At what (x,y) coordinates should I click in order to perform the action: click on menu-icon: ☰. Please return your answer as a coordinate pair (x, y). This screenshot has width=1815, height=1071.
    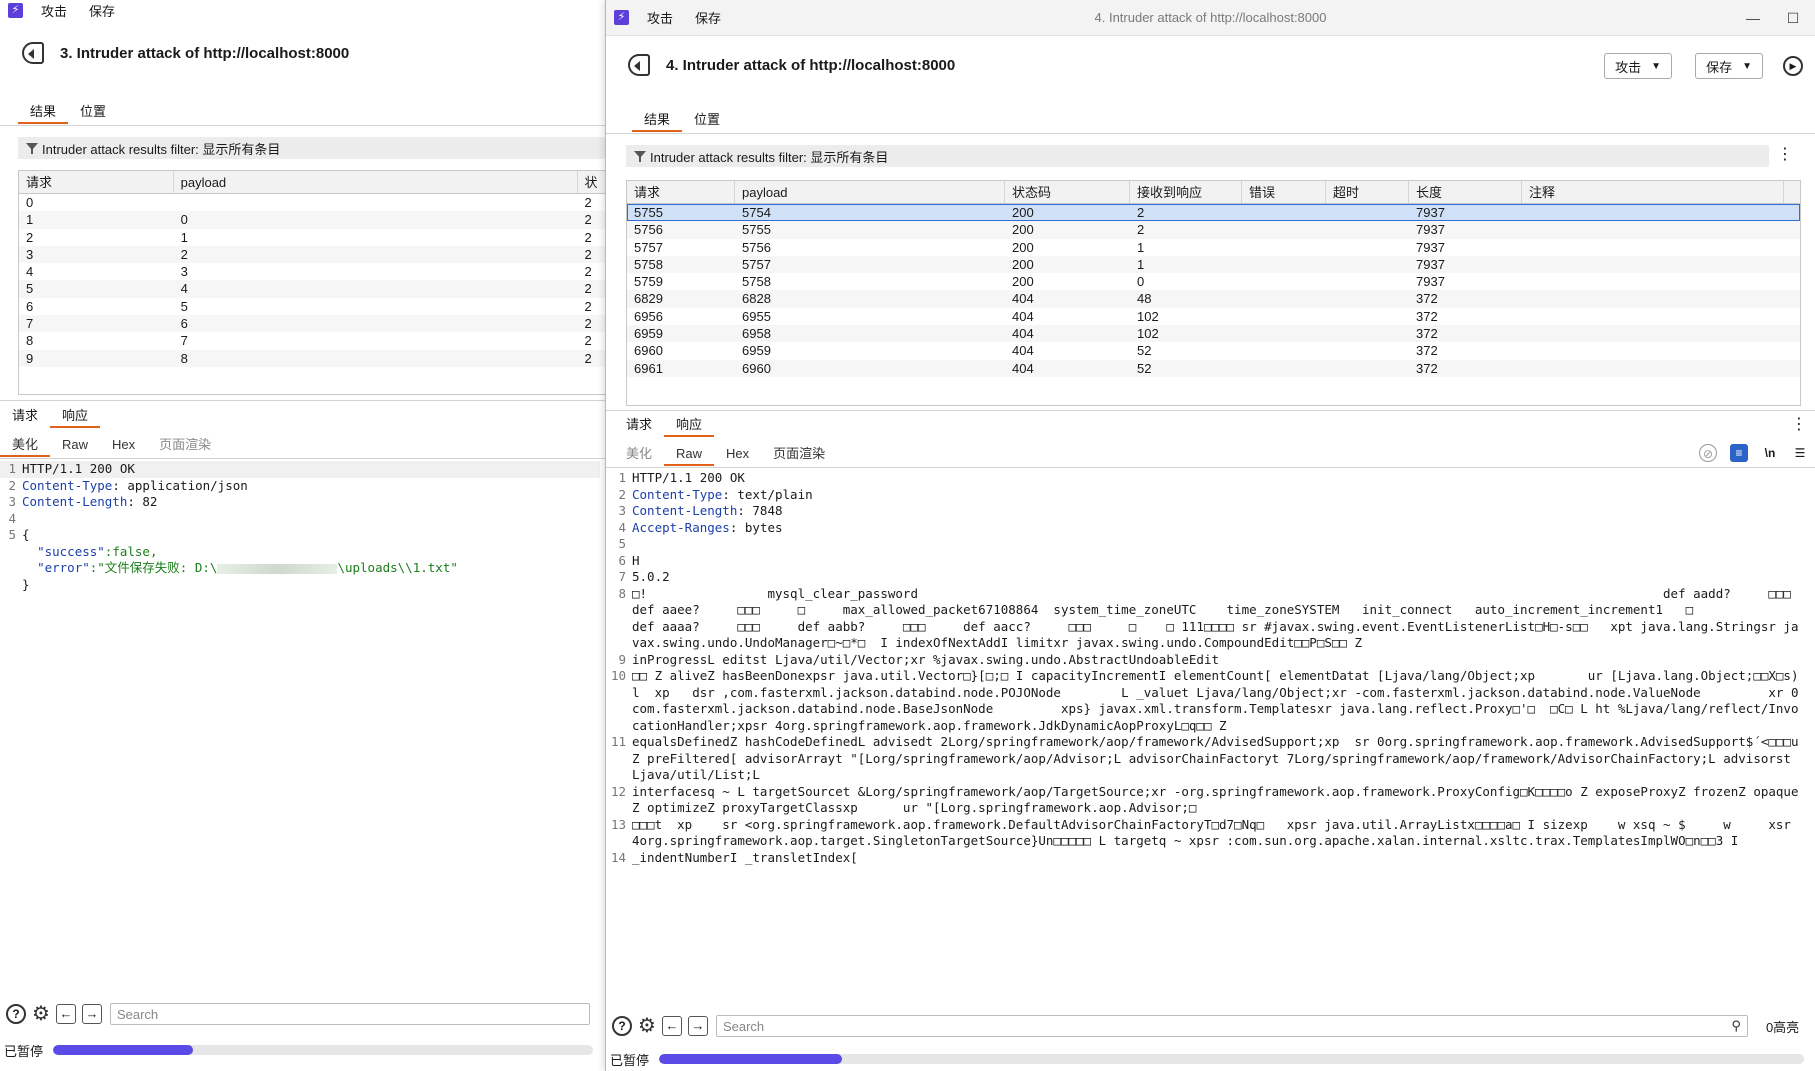
    Looking at the image, I should click on (1800, 453).